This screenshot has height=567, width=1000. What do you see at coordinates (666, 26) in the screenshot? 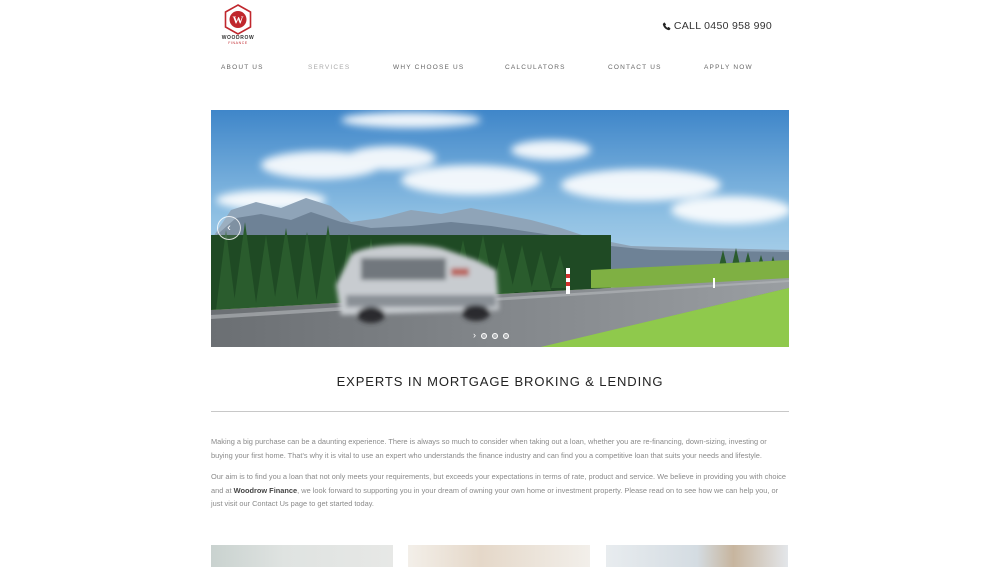
I see `phone-icon` at bounding box center [666, 26].